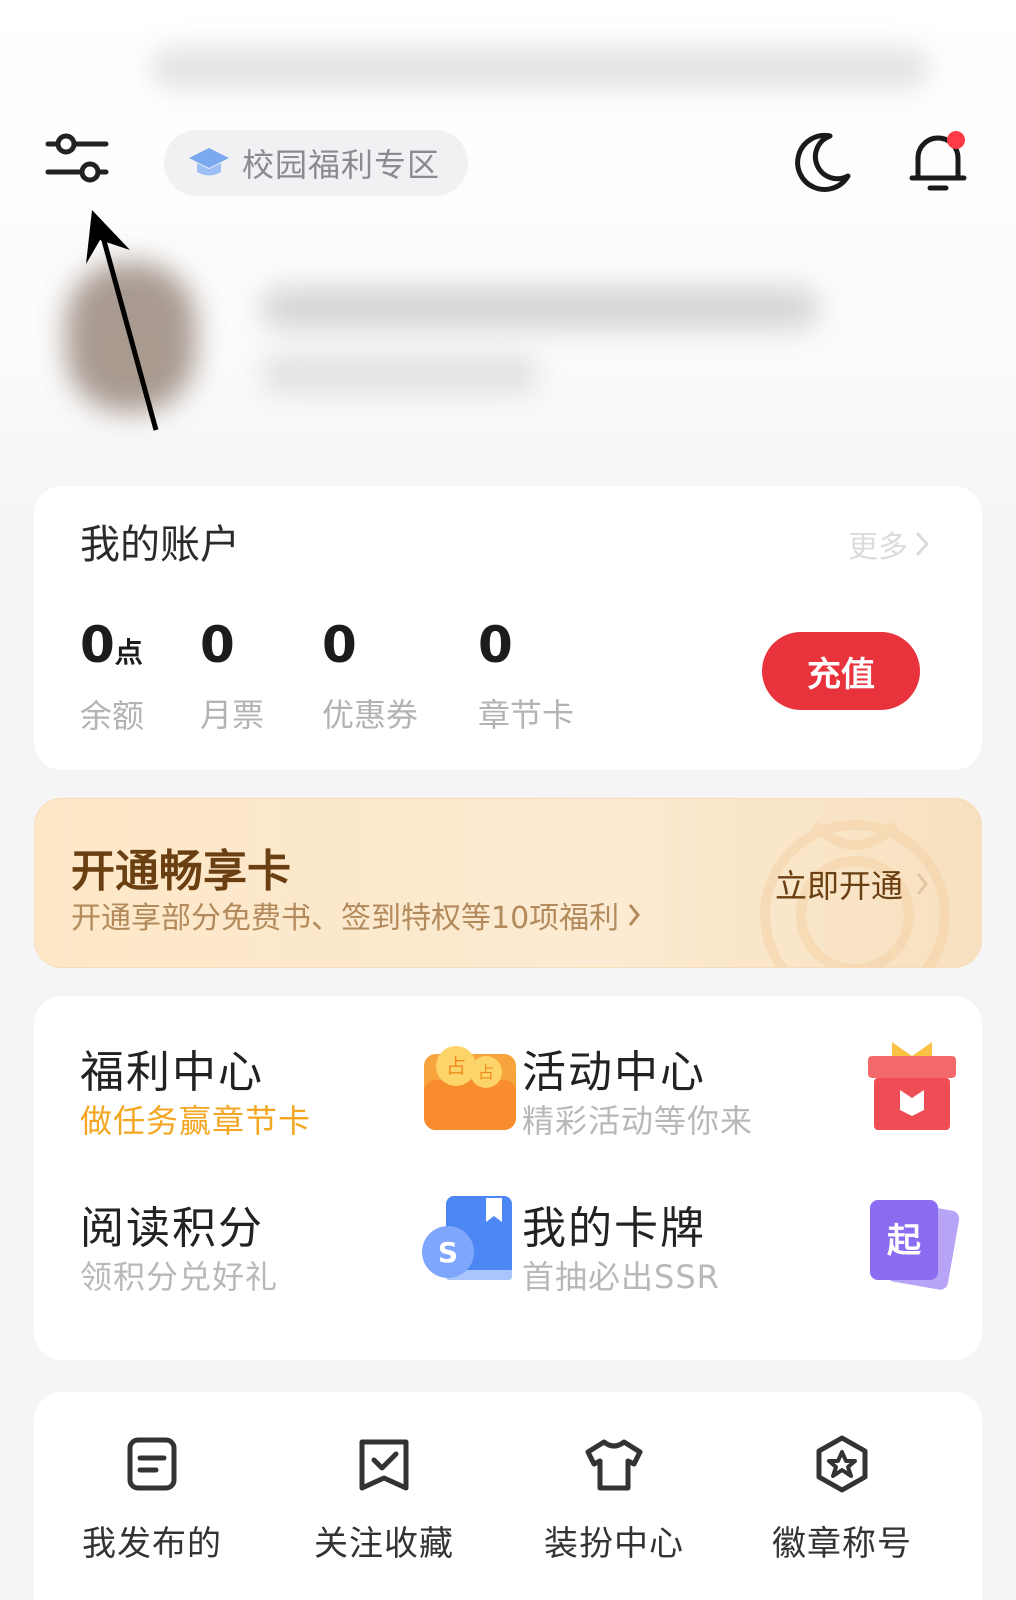  Describe the element at coordinates (384, 1465) in the screenshot. I see `check-bookmark-icon` at that location.